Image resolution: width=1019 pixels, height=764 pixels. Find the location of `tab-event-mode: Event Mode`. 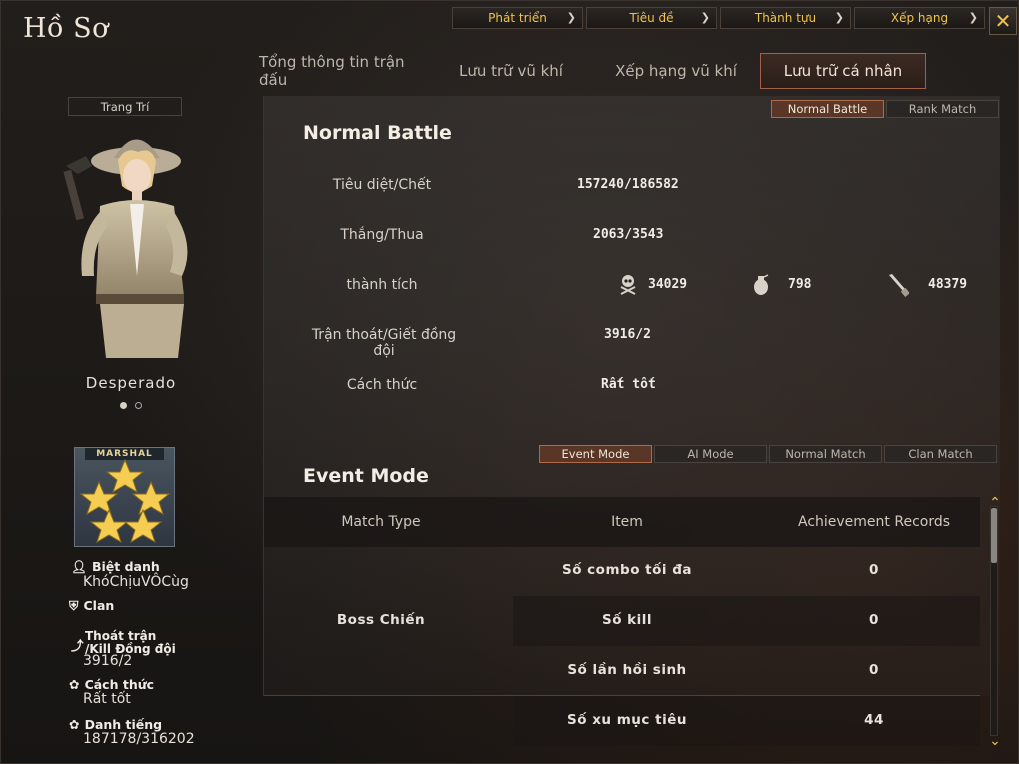

tab-event-mode: Event Mode is located at coordinates (595, 454).